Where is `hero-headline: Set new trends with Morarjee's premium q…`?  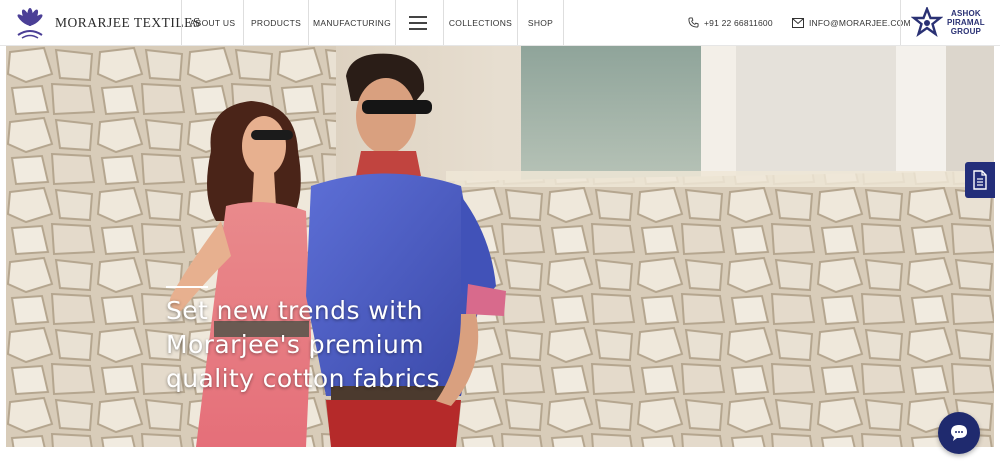 hero-headline: Set new trends with Morarjee's premium q… is located at coordinates (326, 345).